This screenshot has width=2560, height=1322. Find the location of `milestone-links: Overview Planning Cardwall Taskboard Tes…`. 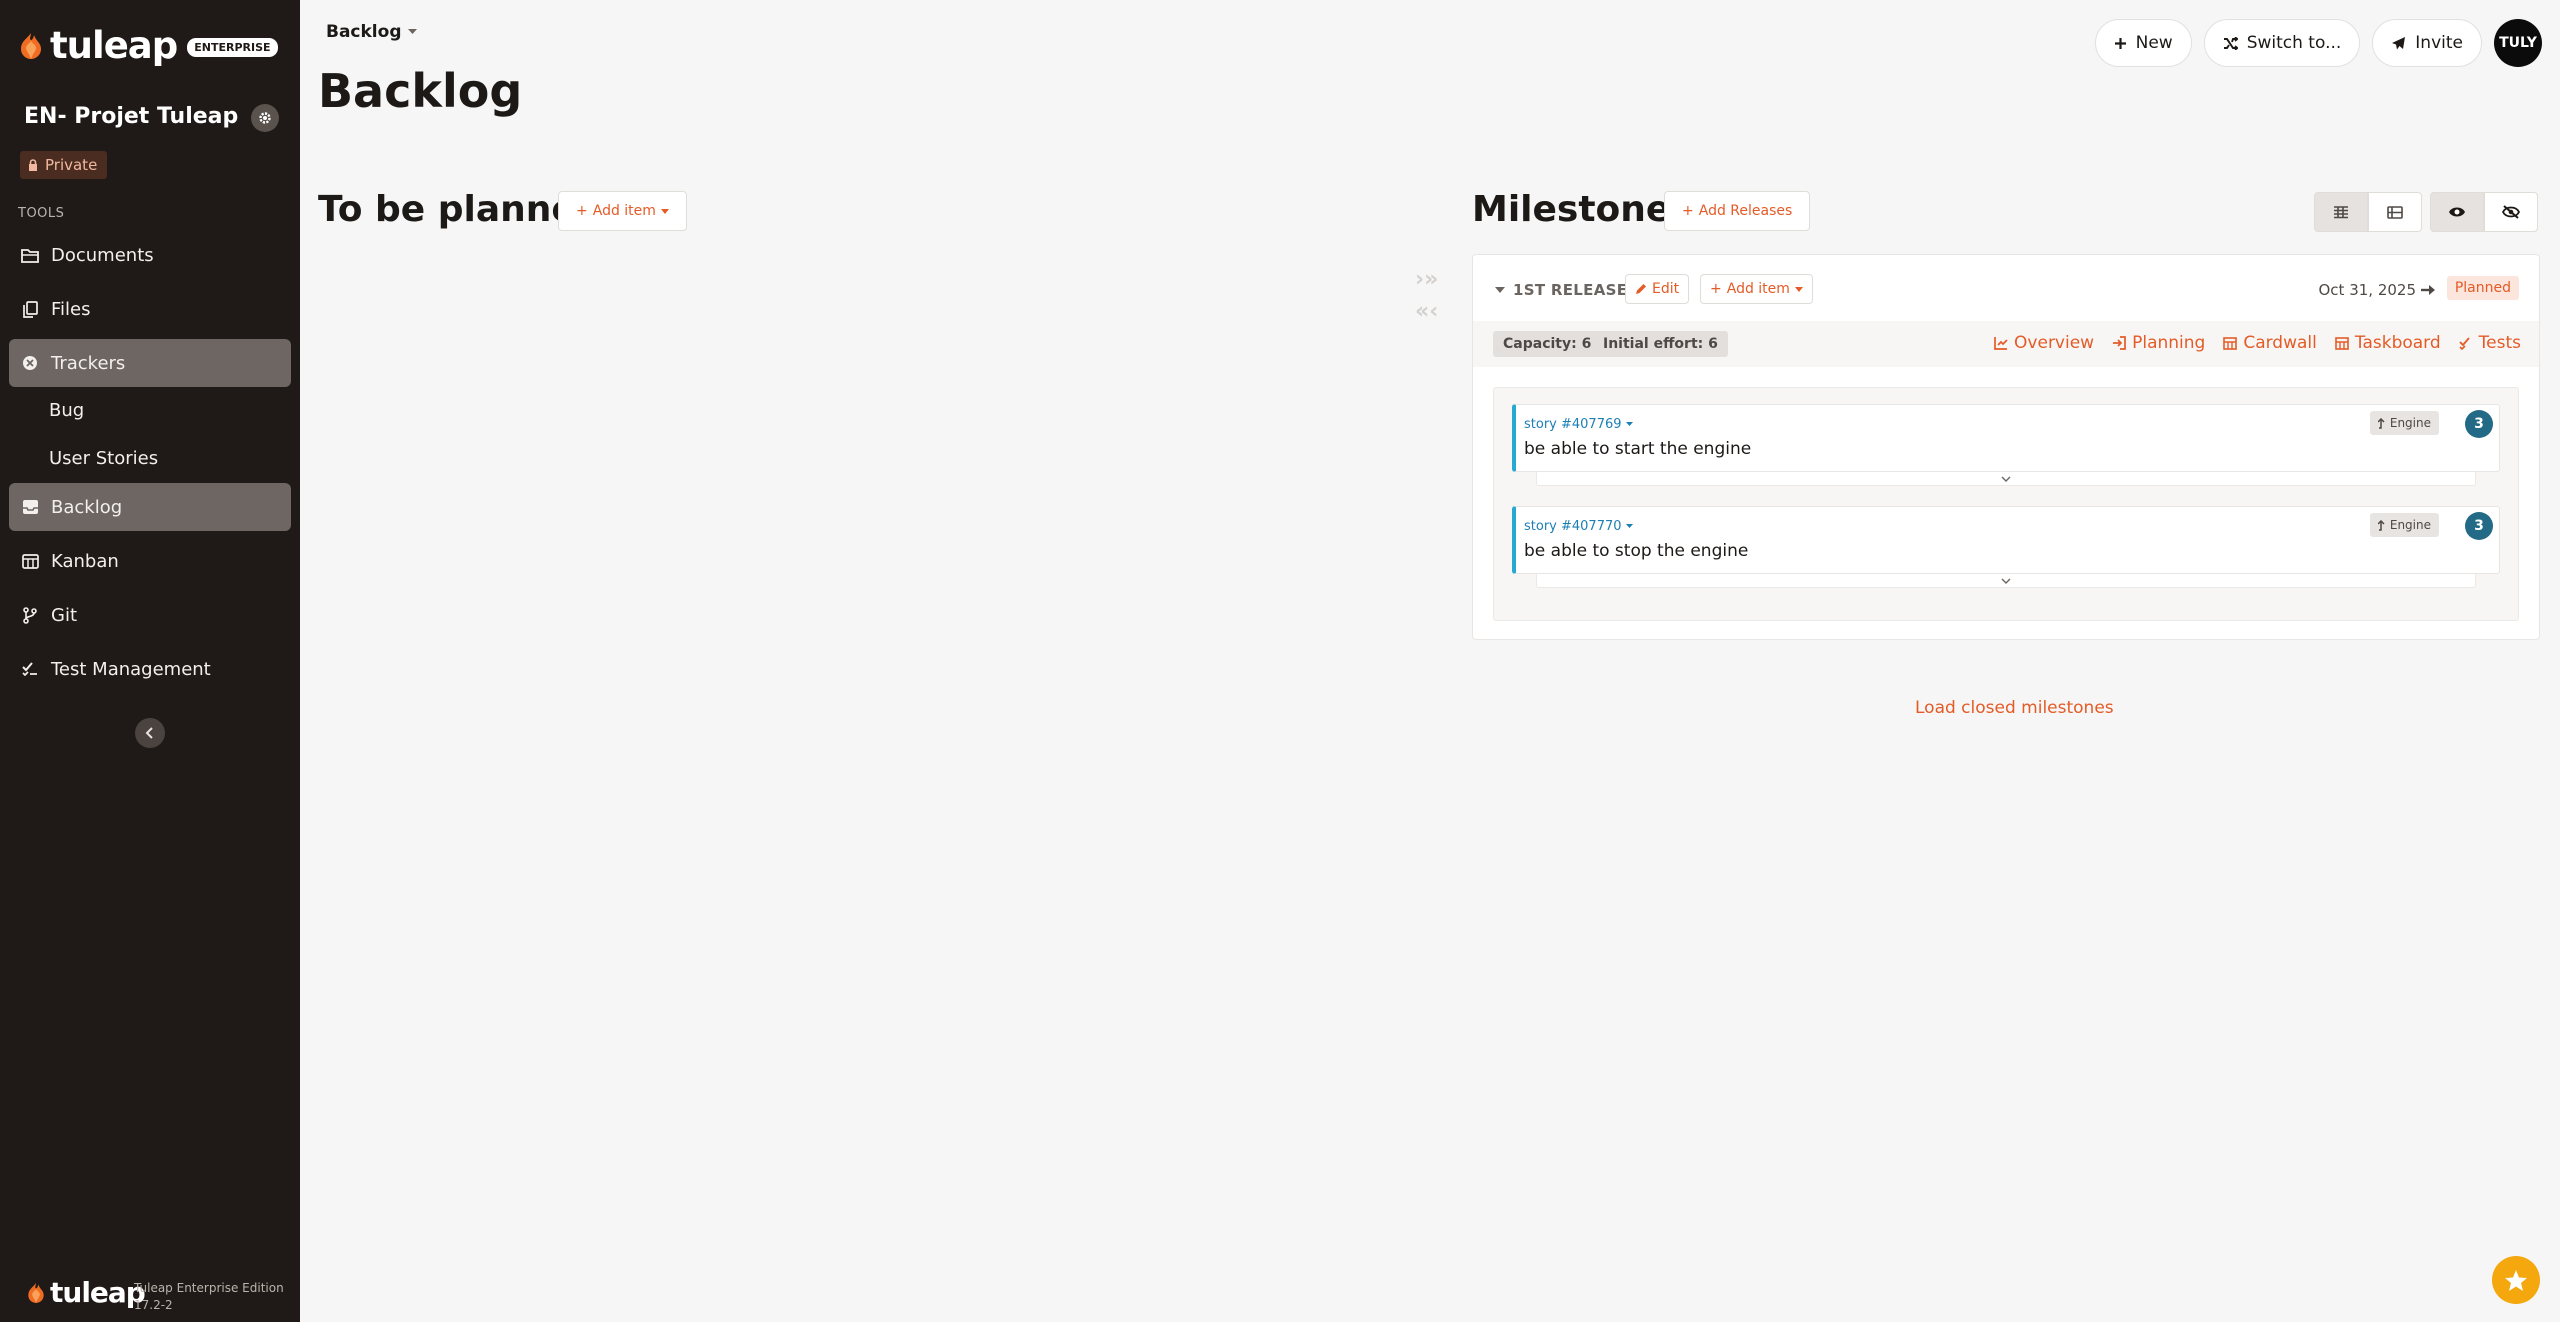

milestone-links: Overview Planning Cardwall Taskboard Tes… is located at coordinates (2257, 343).